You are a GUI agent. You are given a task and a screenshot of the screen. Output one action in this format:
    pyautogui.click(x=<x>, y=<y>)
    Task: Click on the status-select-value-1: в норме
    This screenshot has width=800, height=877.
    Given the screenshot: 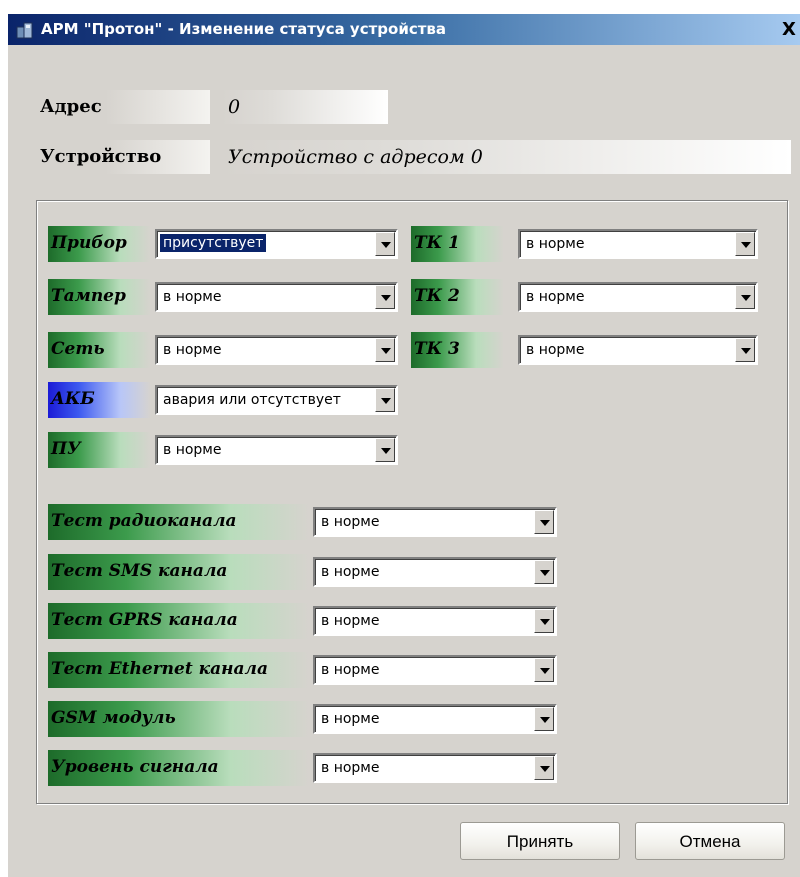 What is the action you would take?
    pyautogui.click(x=192, y=297)
    